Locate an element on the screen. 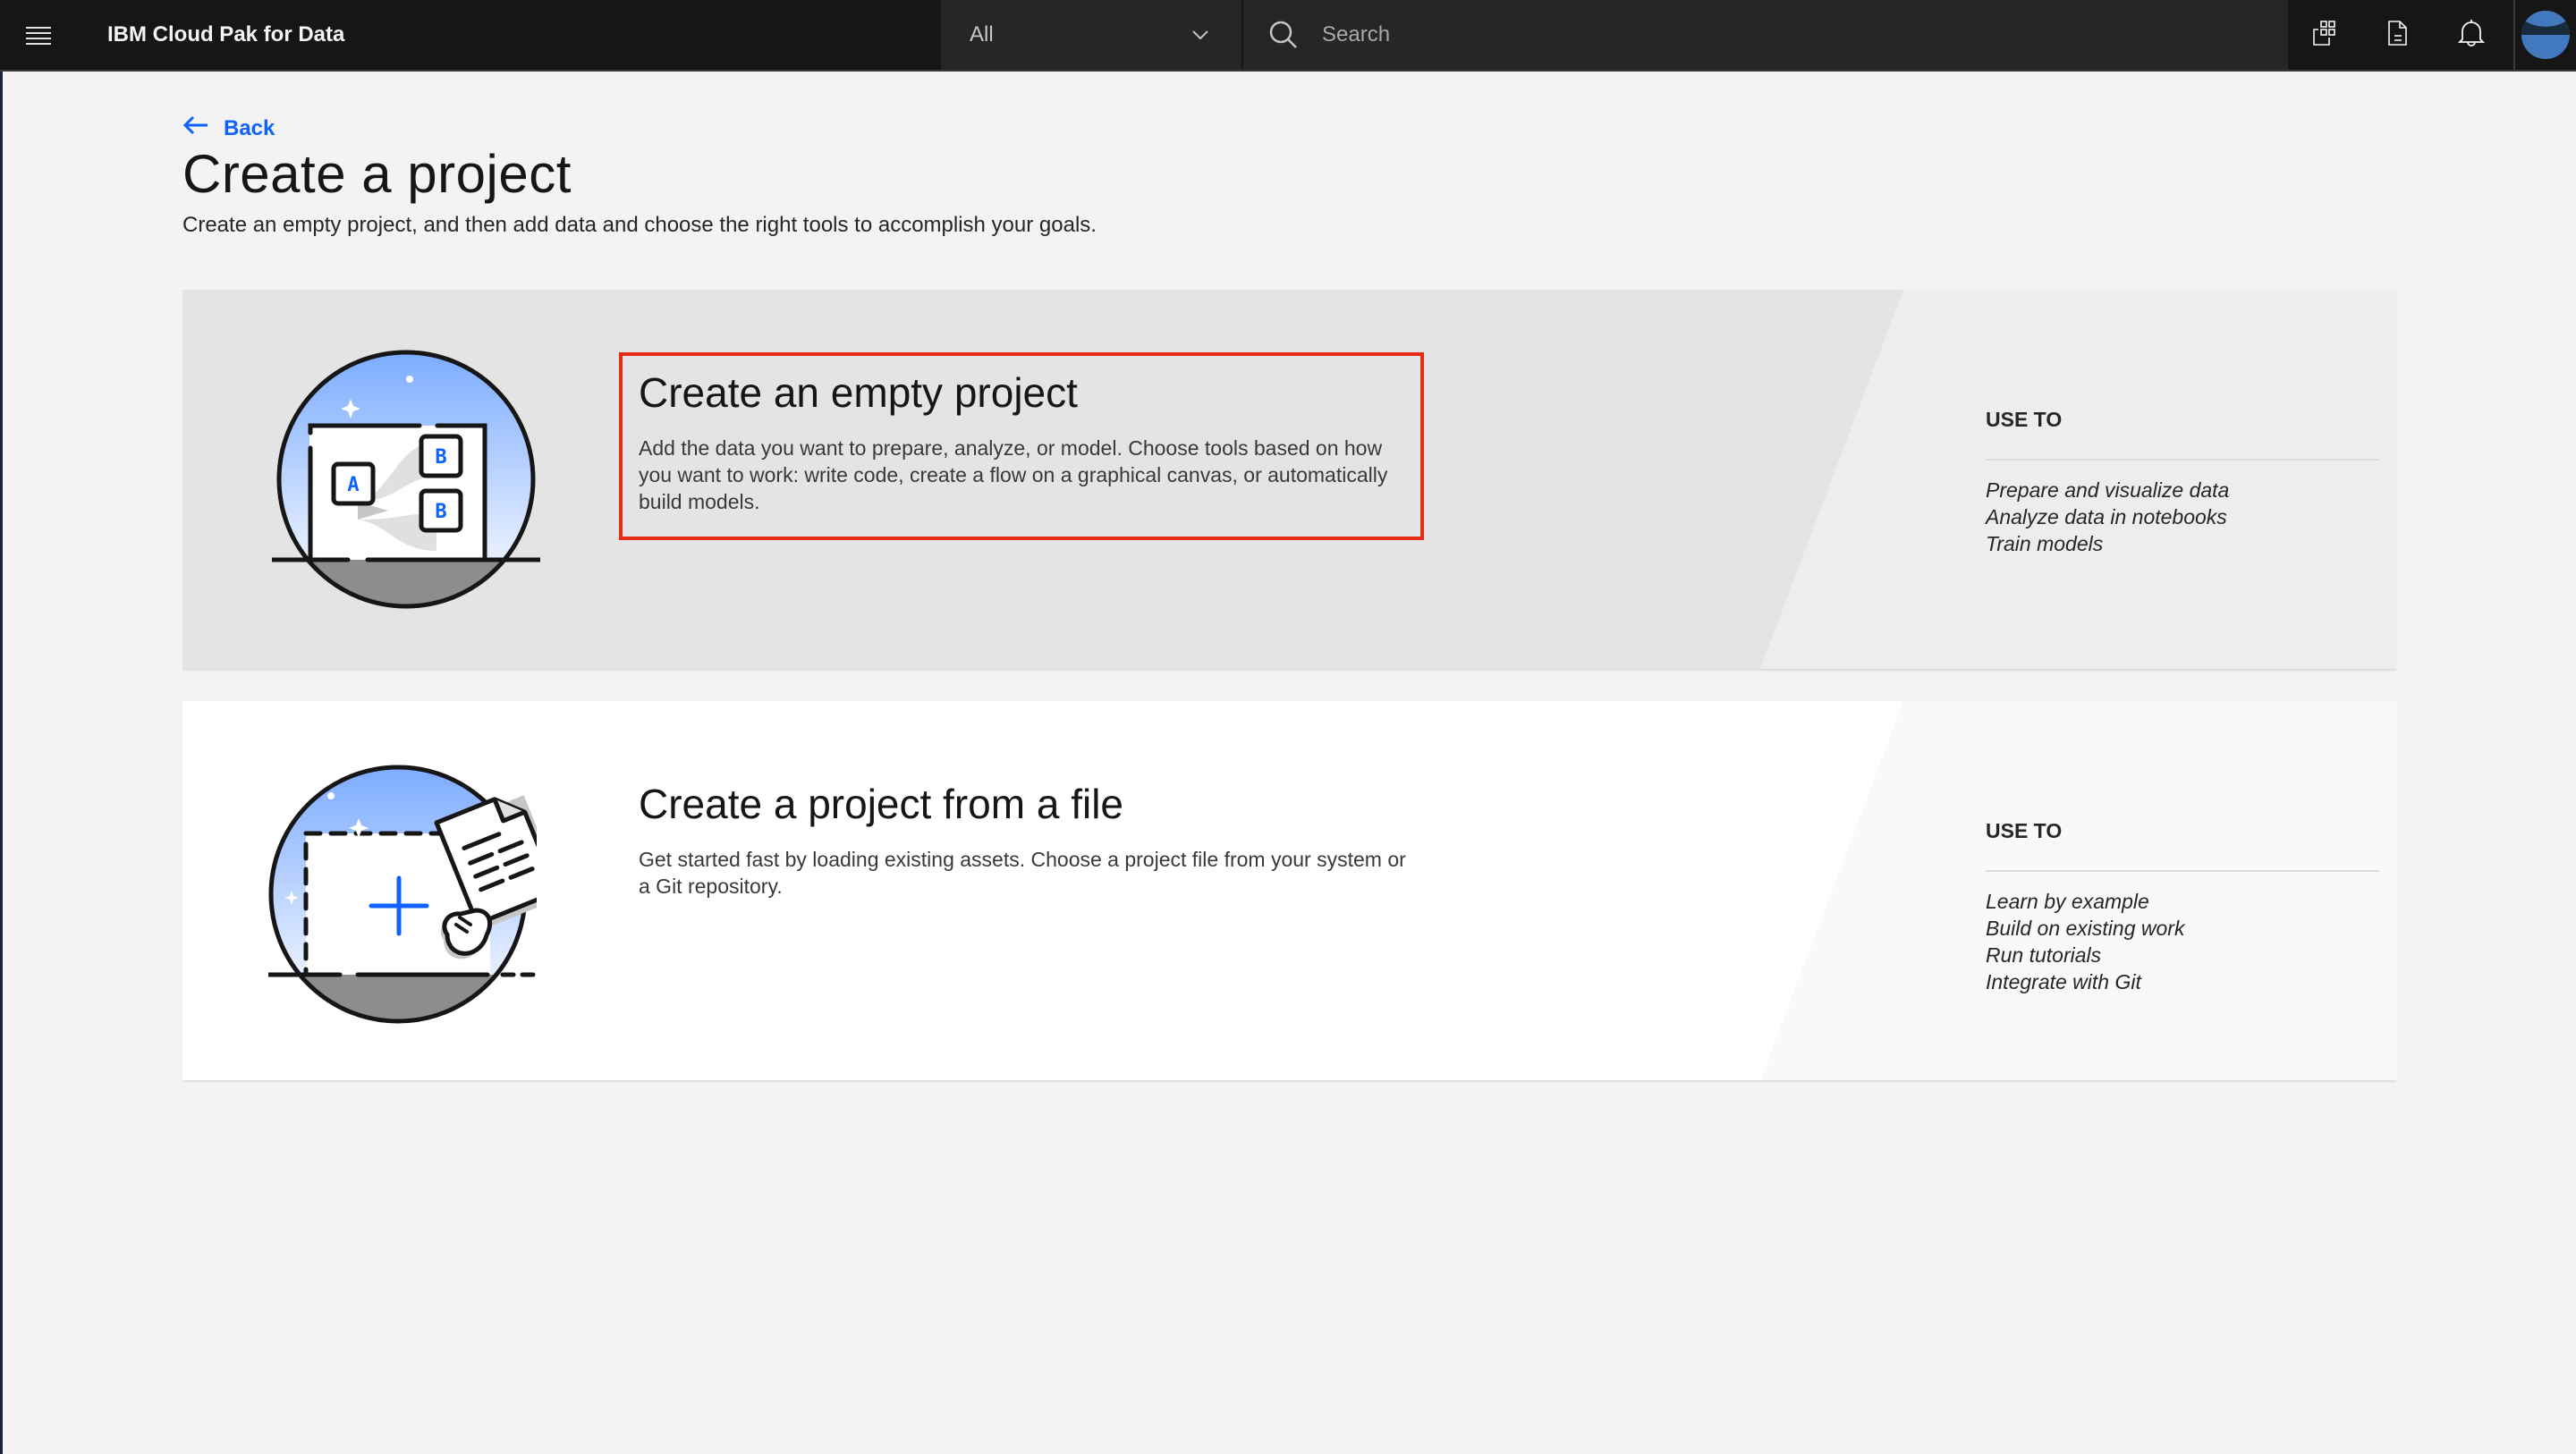 The image size is (2576, 1454). use-to-item: Analyze data in notebooks is located at coordinates (2106, 516).